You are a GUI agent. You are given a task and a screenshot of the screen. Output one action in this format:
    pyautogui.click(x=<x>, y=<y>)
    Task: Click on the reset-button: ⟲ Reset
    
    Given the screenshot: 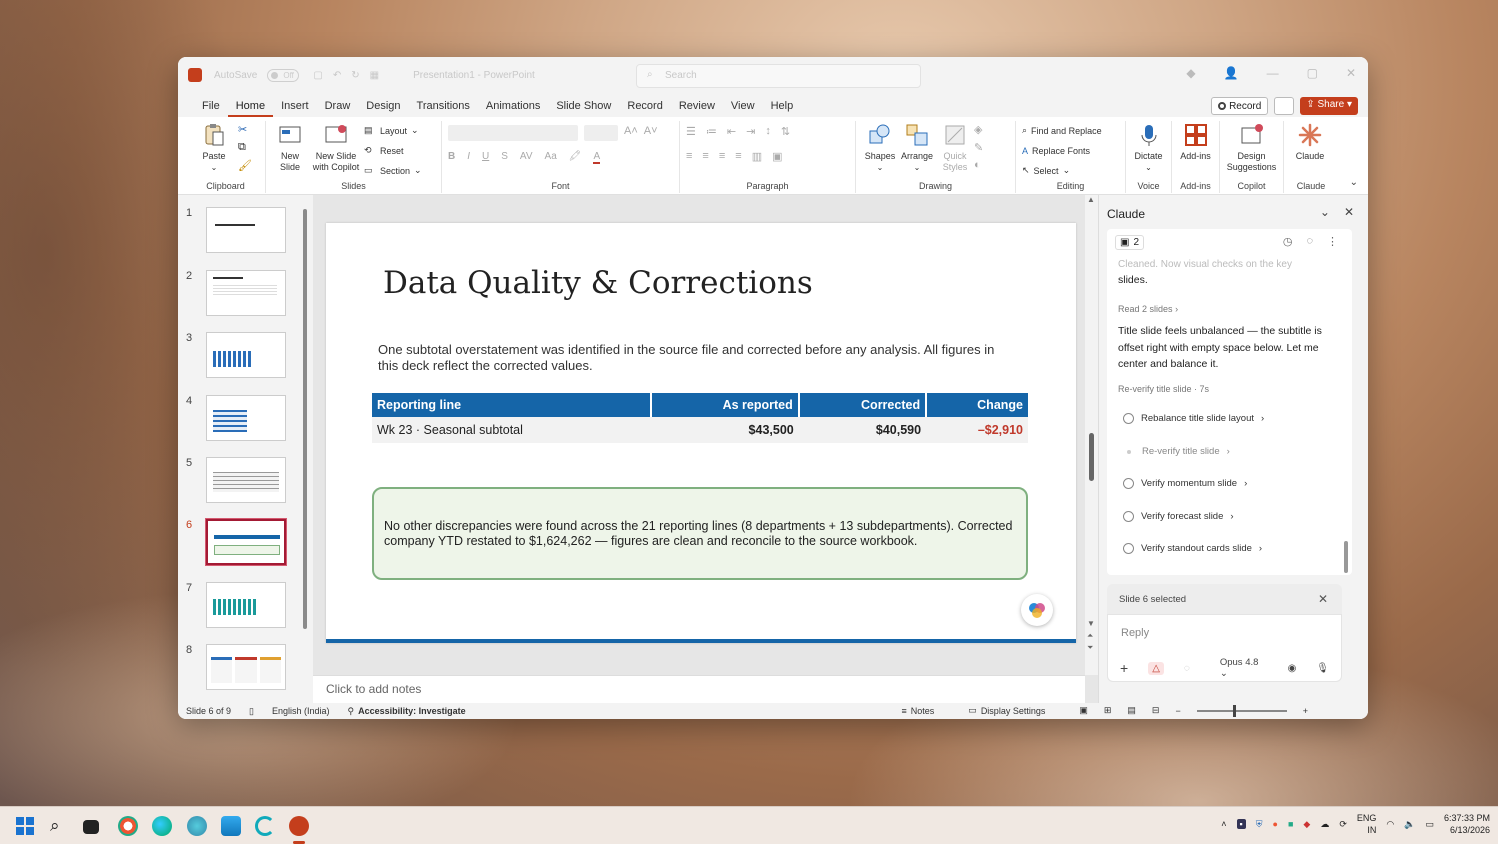 What is the action you would take?
    pyautogui.click(x=393, y=150)
    